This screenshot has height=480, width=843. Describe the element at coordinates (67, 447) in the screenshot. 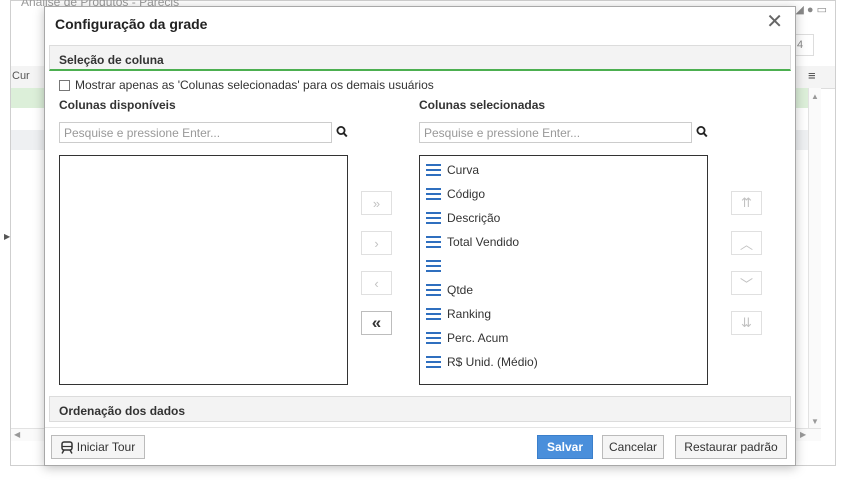

I see `train-icon` at that location.